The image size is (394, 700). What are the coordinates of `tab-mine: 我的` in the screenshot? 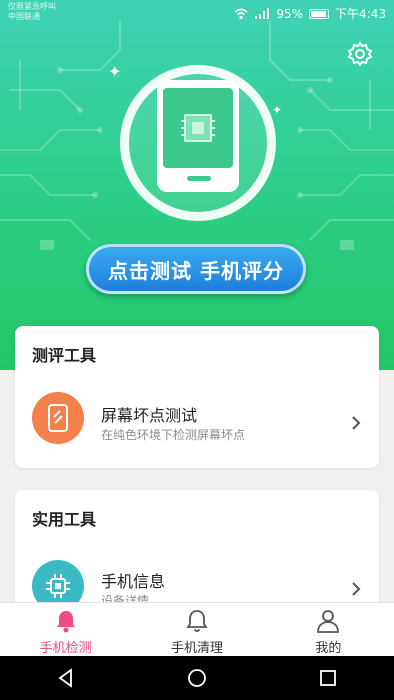 It's located at (328, 629).